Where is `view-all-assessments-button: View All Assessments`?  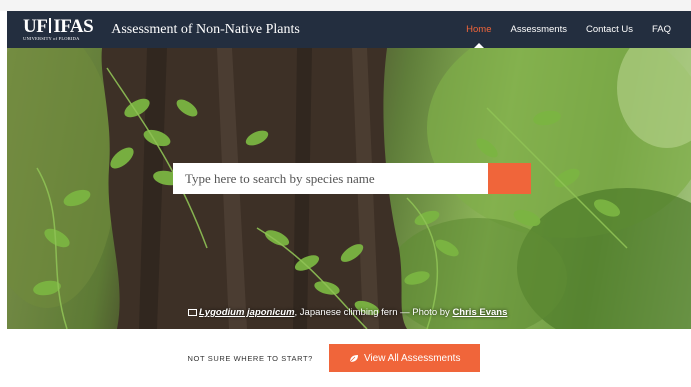
view-all-assessments-button: View All Assessments is located at coordinates (404, 358).